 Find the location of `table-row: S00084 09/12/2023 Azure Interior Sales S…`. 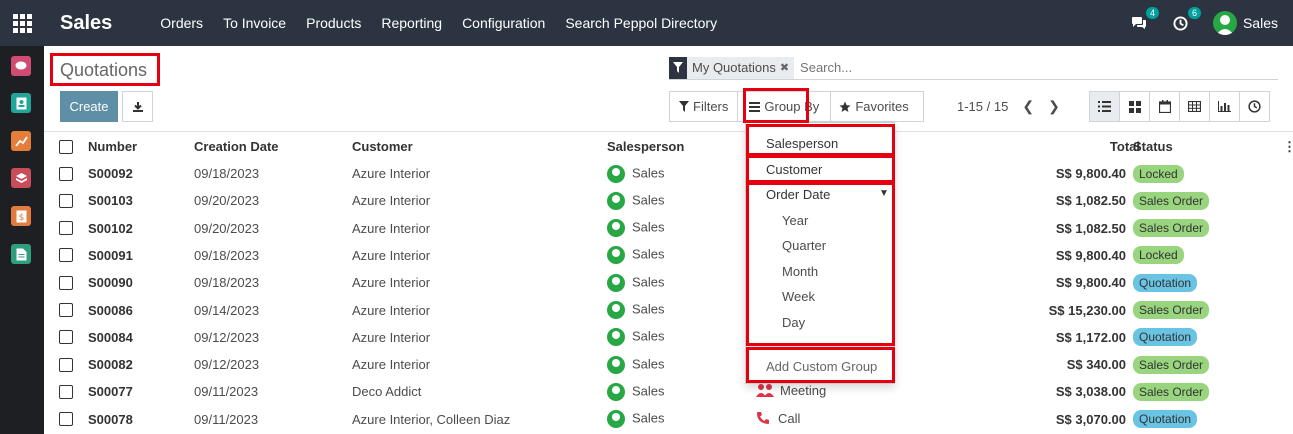

table-row: S00084 09/12/2023 Azure Interior Sales S… is located at coordinates (668, 337).